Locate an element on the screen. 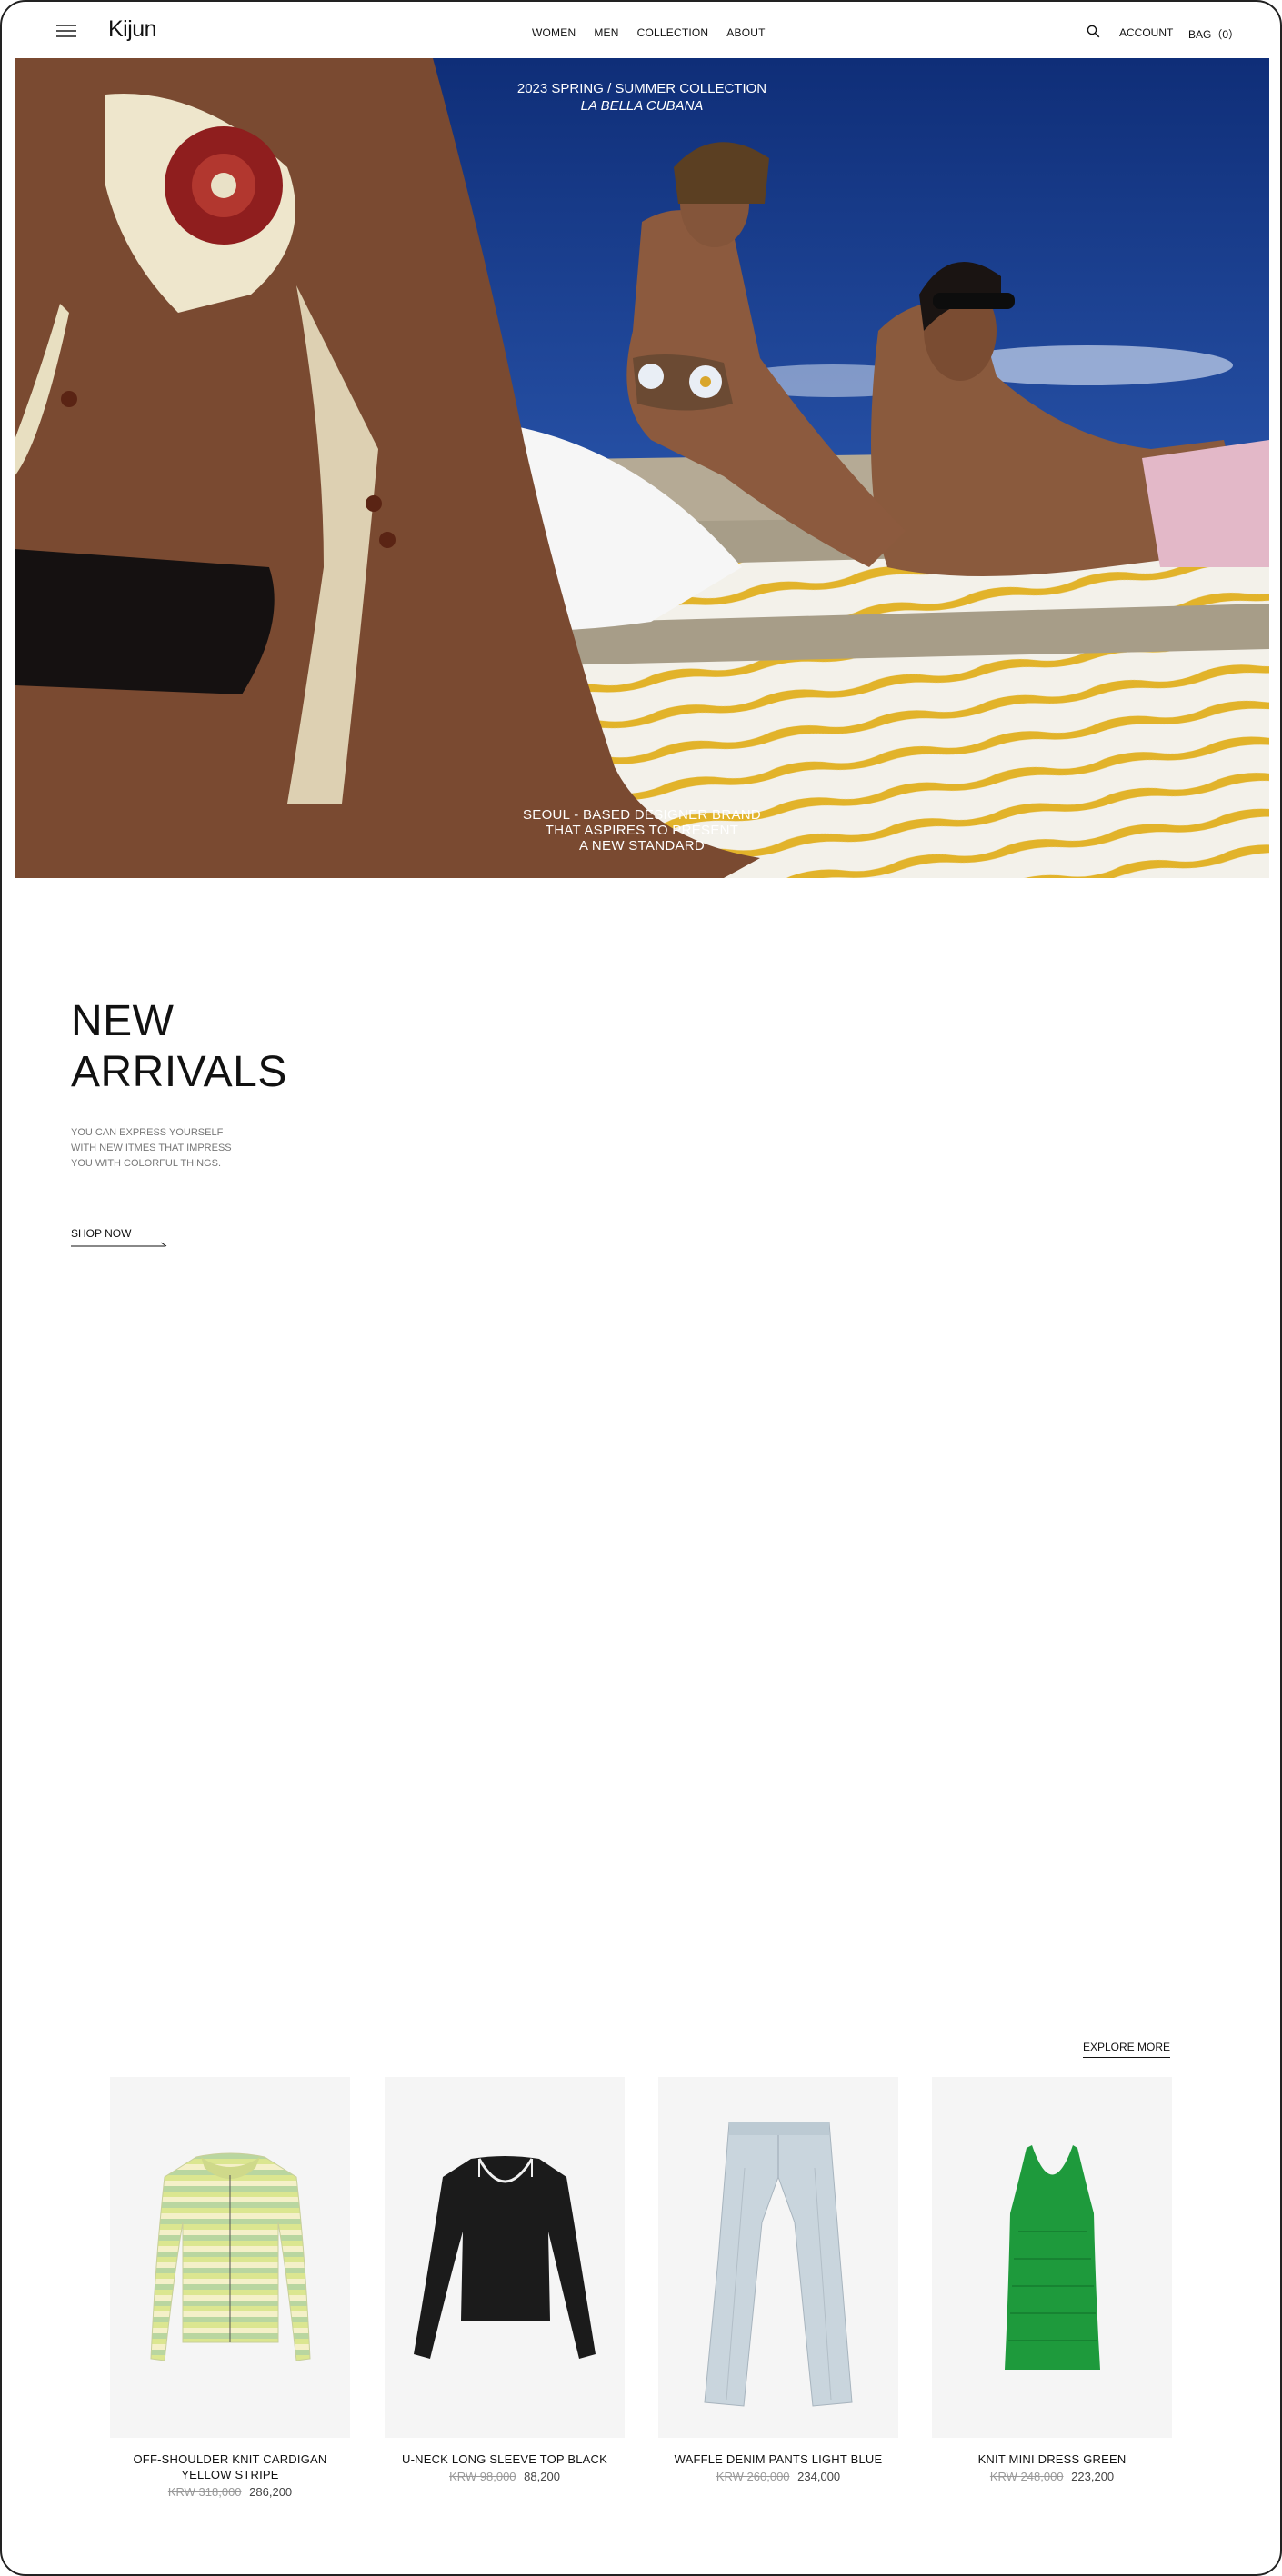 This screenshot has width=1282, height=2576. product-name-line-1: OFF-SHOULDER KNIT CARDIGAN is located at coordinates (230, 2459).